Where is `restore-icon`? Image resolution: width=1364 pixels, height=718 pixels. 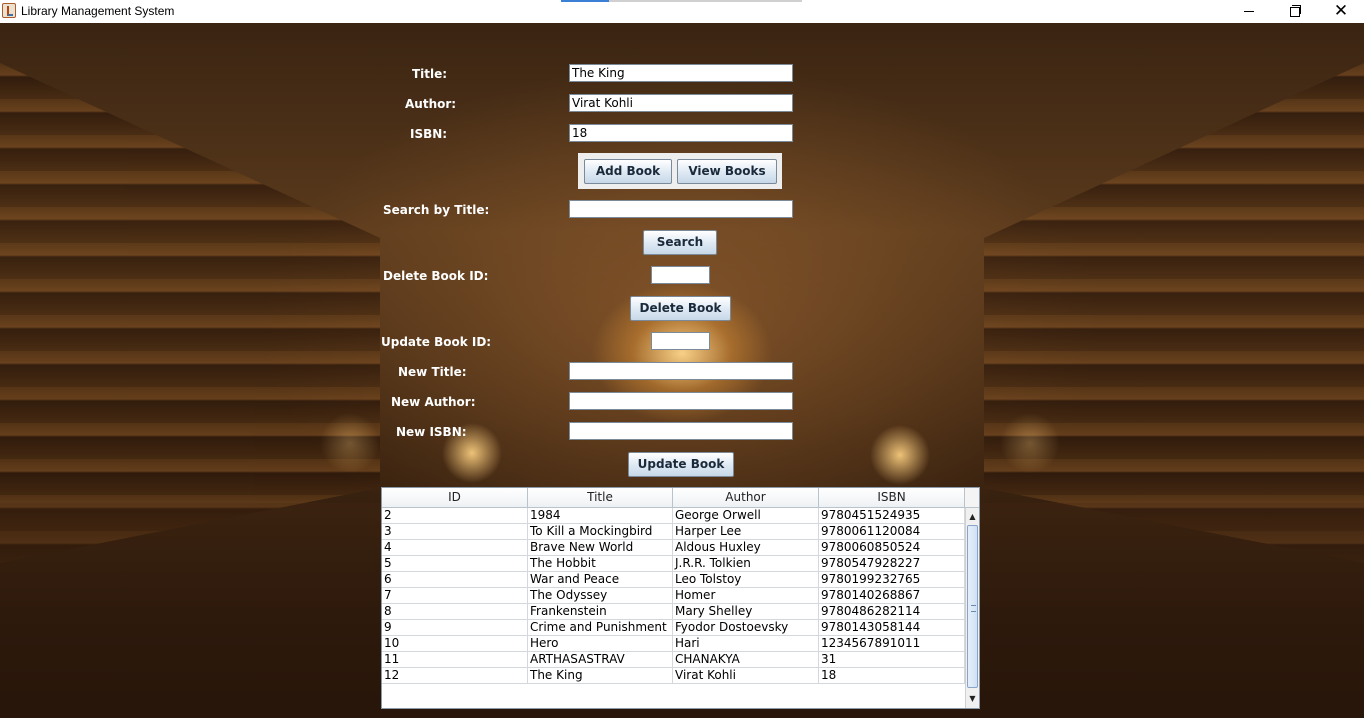 restore-icon is located at coordinates (1295, 11).